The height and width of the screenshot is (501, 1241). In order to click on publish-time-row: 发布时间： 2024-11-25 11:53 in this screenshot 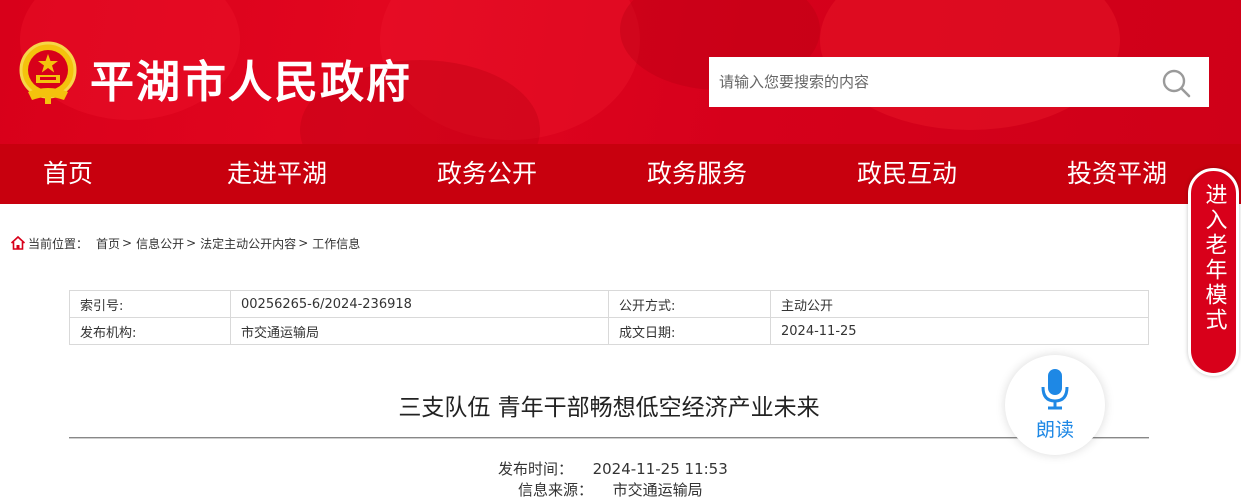, I will do `click(613, 468)`.